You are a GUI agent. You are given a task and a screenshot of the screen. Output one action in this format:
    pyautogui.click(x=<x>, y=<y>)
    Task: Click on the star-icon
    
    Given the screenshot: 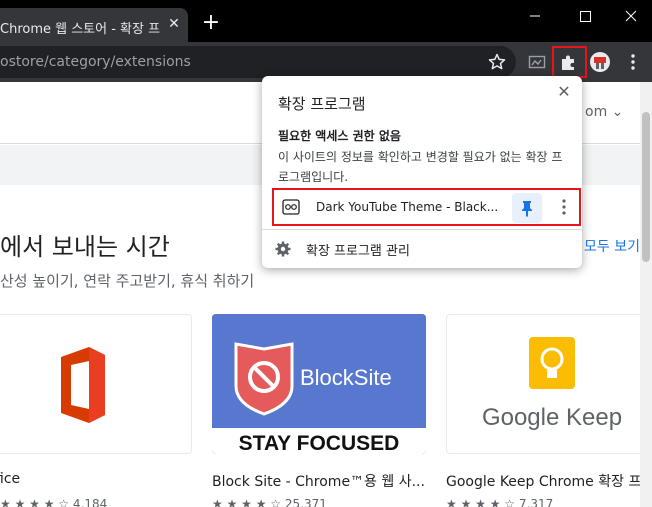 What is the action you would take?
    pyautogui.click(x=497, y=62)
    